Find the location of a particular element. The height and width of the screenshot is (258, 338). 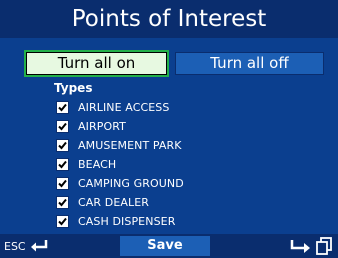

esc-button: ESC is located at coordinates (26, 246).